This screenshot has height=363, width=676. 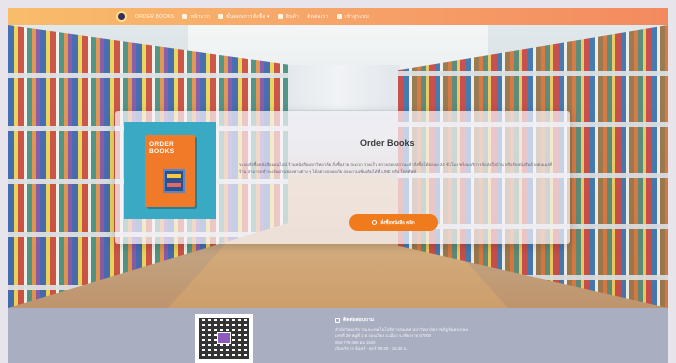 I want to click on contact-icon, so click(x=337, y=320).